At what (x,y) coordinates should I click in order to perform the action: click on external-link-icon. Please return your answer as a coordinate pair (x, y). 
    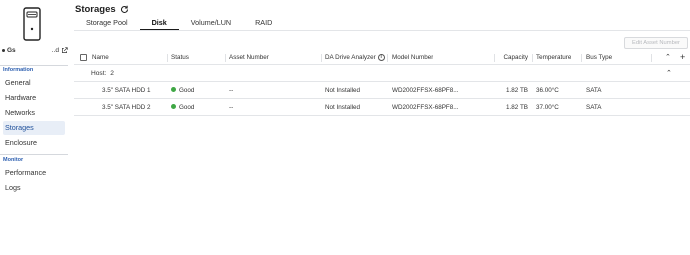
    Looking at the image, I should click on (64, 50).